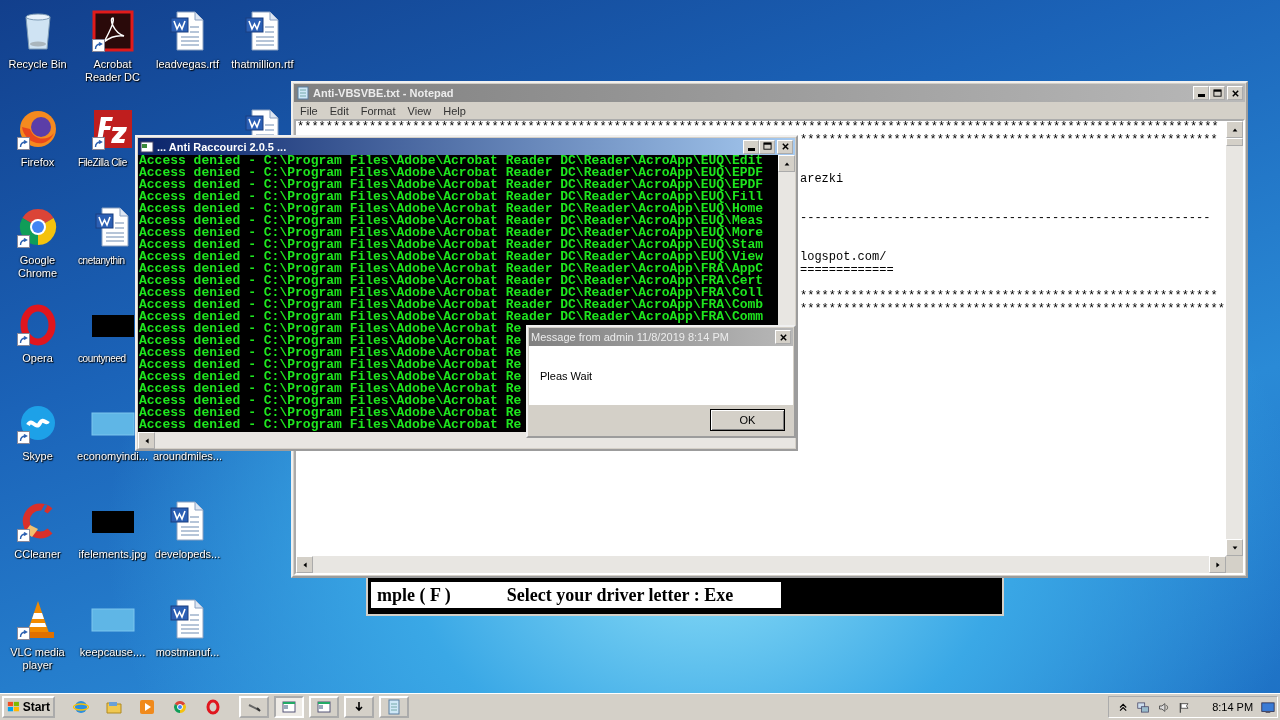 The width and height of the screenshot is (1280, 720). What do you see at coordinates (112, 71) in the screenshot?
I see `icon-label: Acrobat Reader DC` at bounding box center [112, 71].